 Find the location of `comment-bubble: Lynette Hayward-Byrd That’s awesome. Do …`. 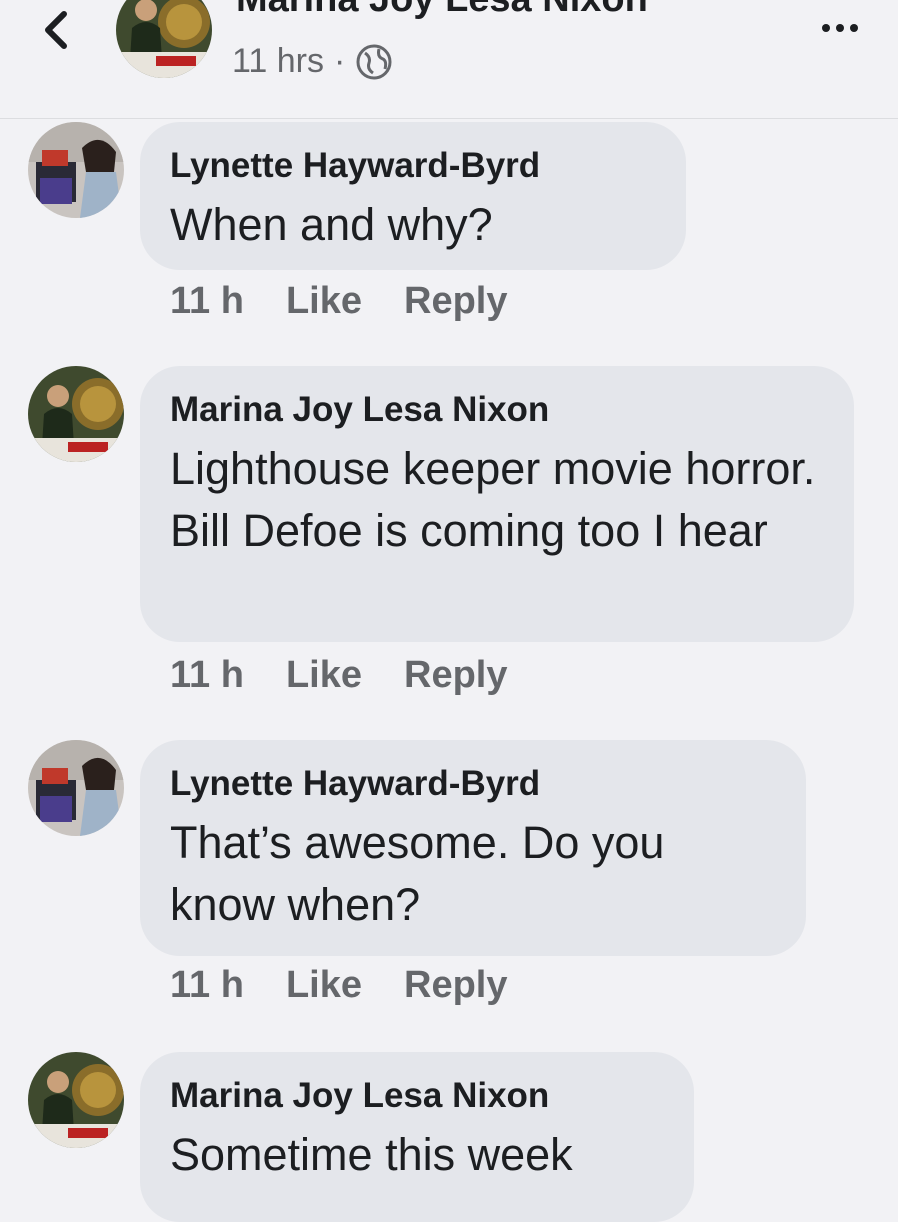

comment-bubble: Lynette Hayward-Byrd That’s awesome. Do … is located at coordinates (473, 848).